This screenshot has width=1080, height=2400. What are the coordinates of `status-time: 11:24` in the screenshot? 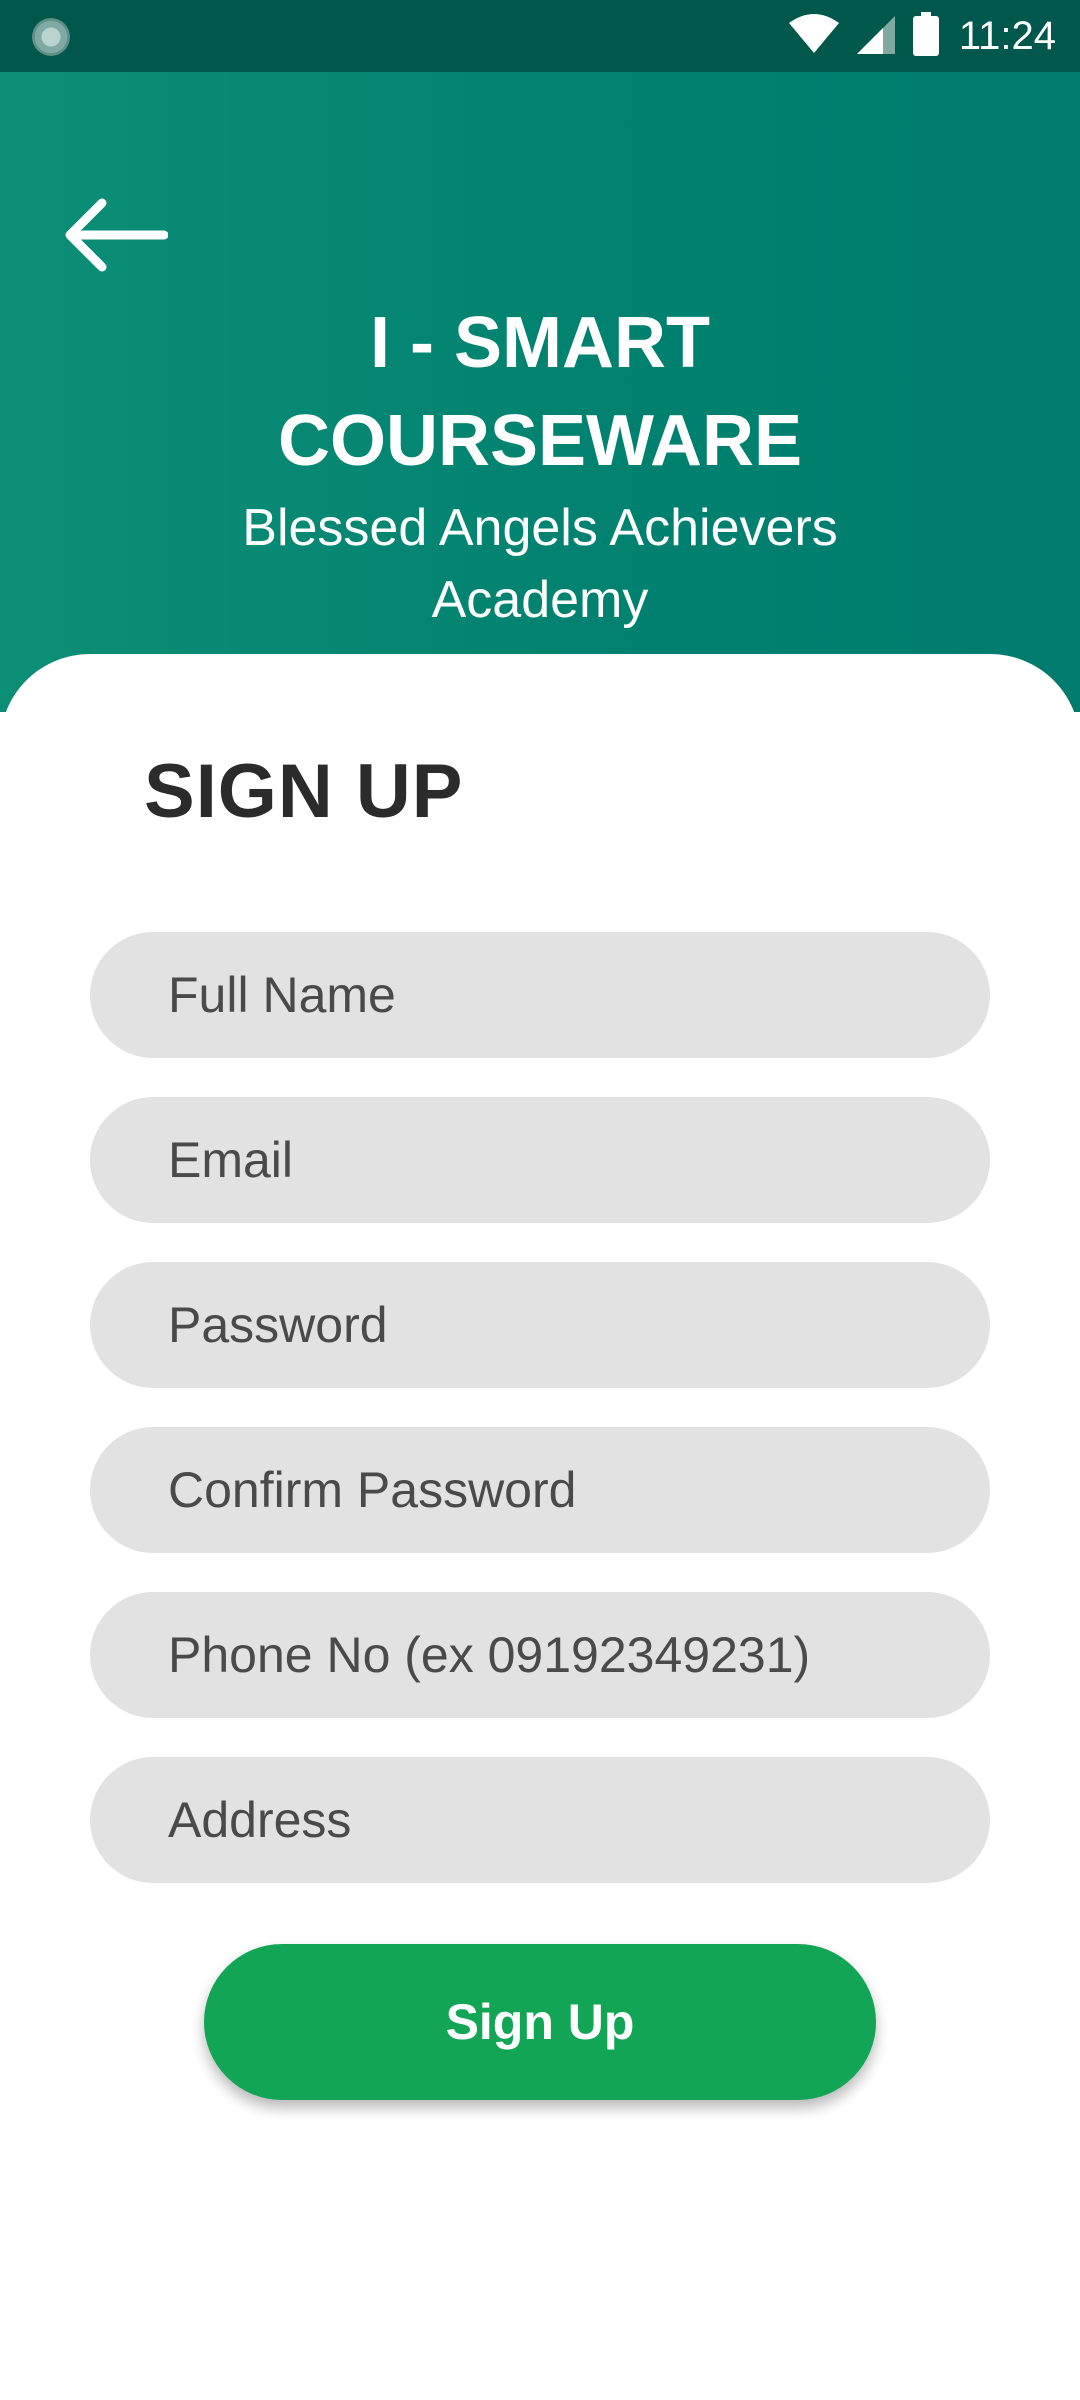 It's located at (1007, 35).